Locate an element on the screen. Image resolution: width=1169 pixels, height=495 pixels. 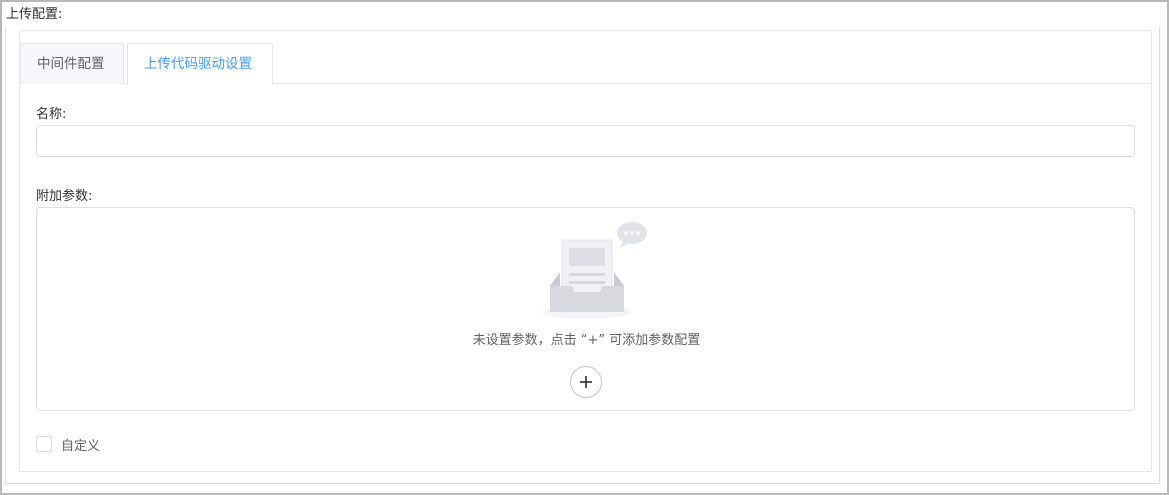
frame-divider is located at coordinates (582, 483).